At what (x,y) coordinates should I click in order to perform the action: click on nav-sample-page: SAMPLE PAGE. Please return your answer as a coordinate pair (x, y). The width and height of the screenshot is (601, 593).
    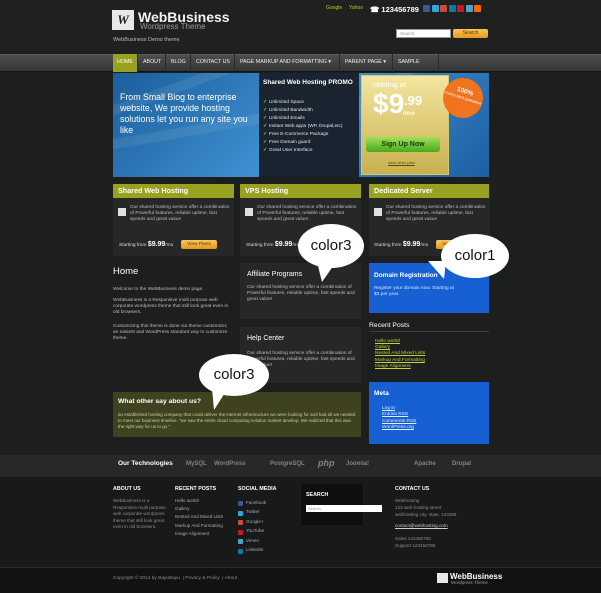
    Looking at the image, I should click on (416, 68).